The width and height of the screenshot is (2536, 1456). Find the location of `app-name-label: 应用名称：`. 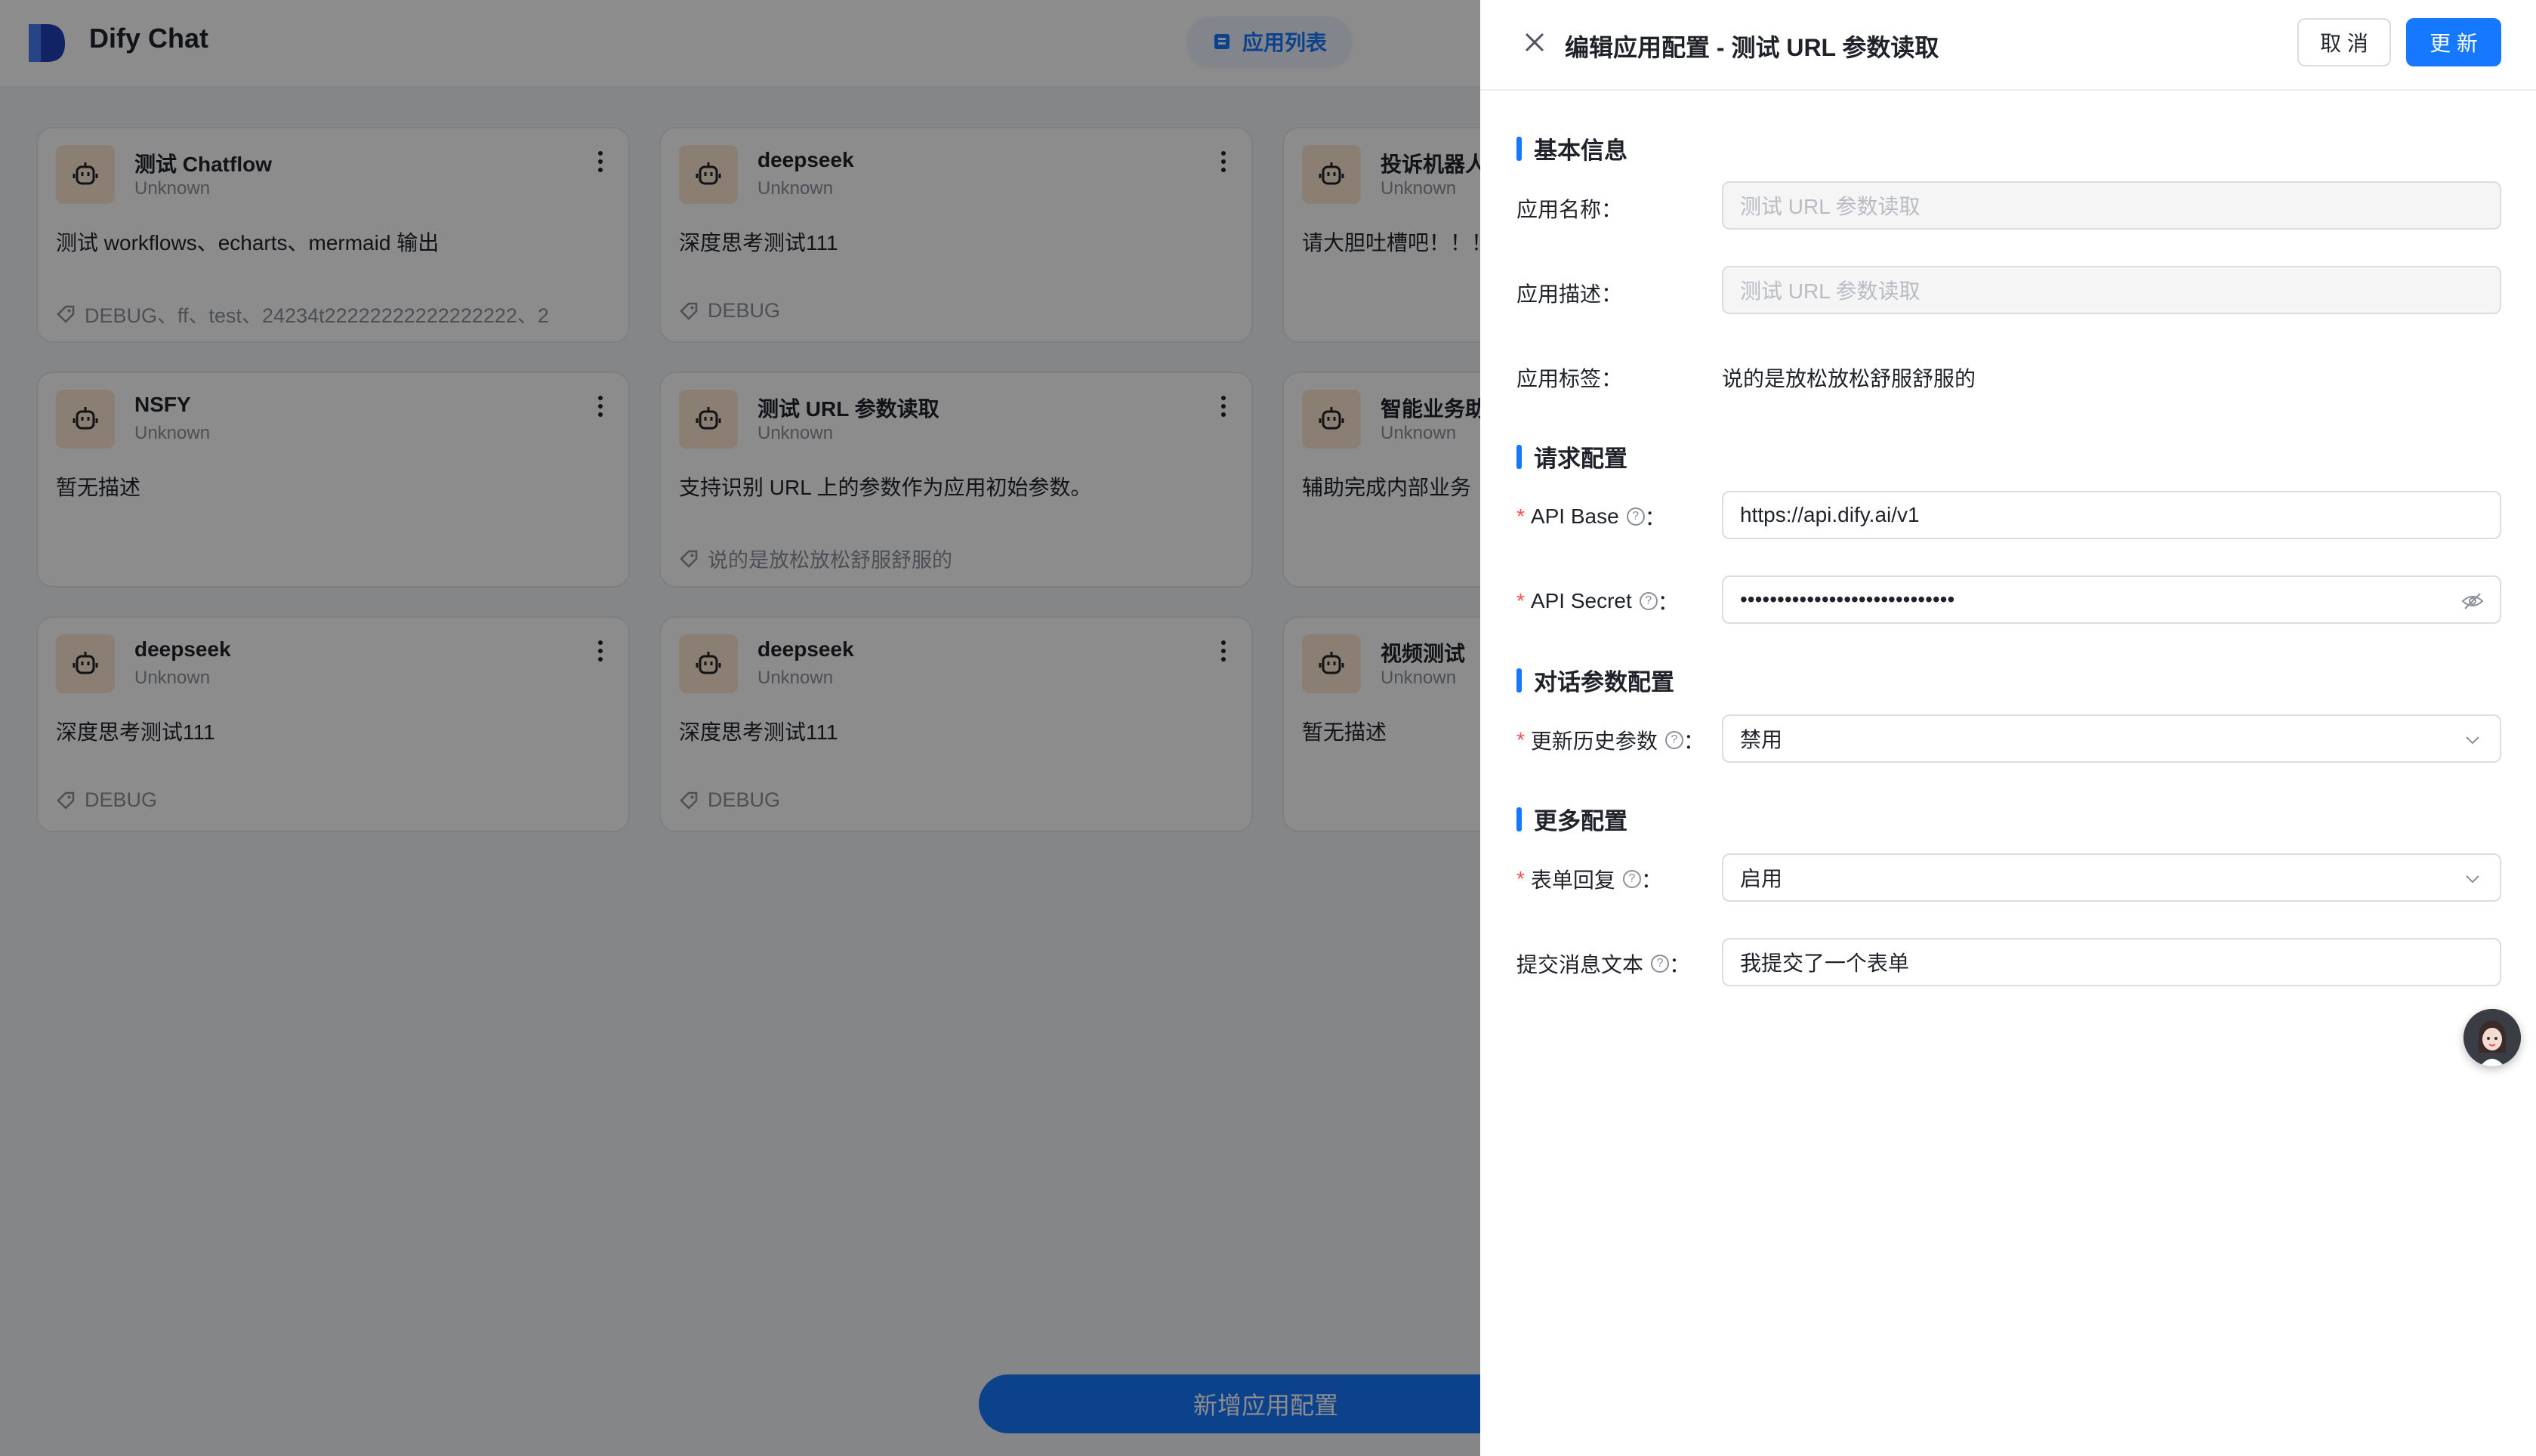

app-name-label: 应用名称： is located at coordinates (1569, 208).